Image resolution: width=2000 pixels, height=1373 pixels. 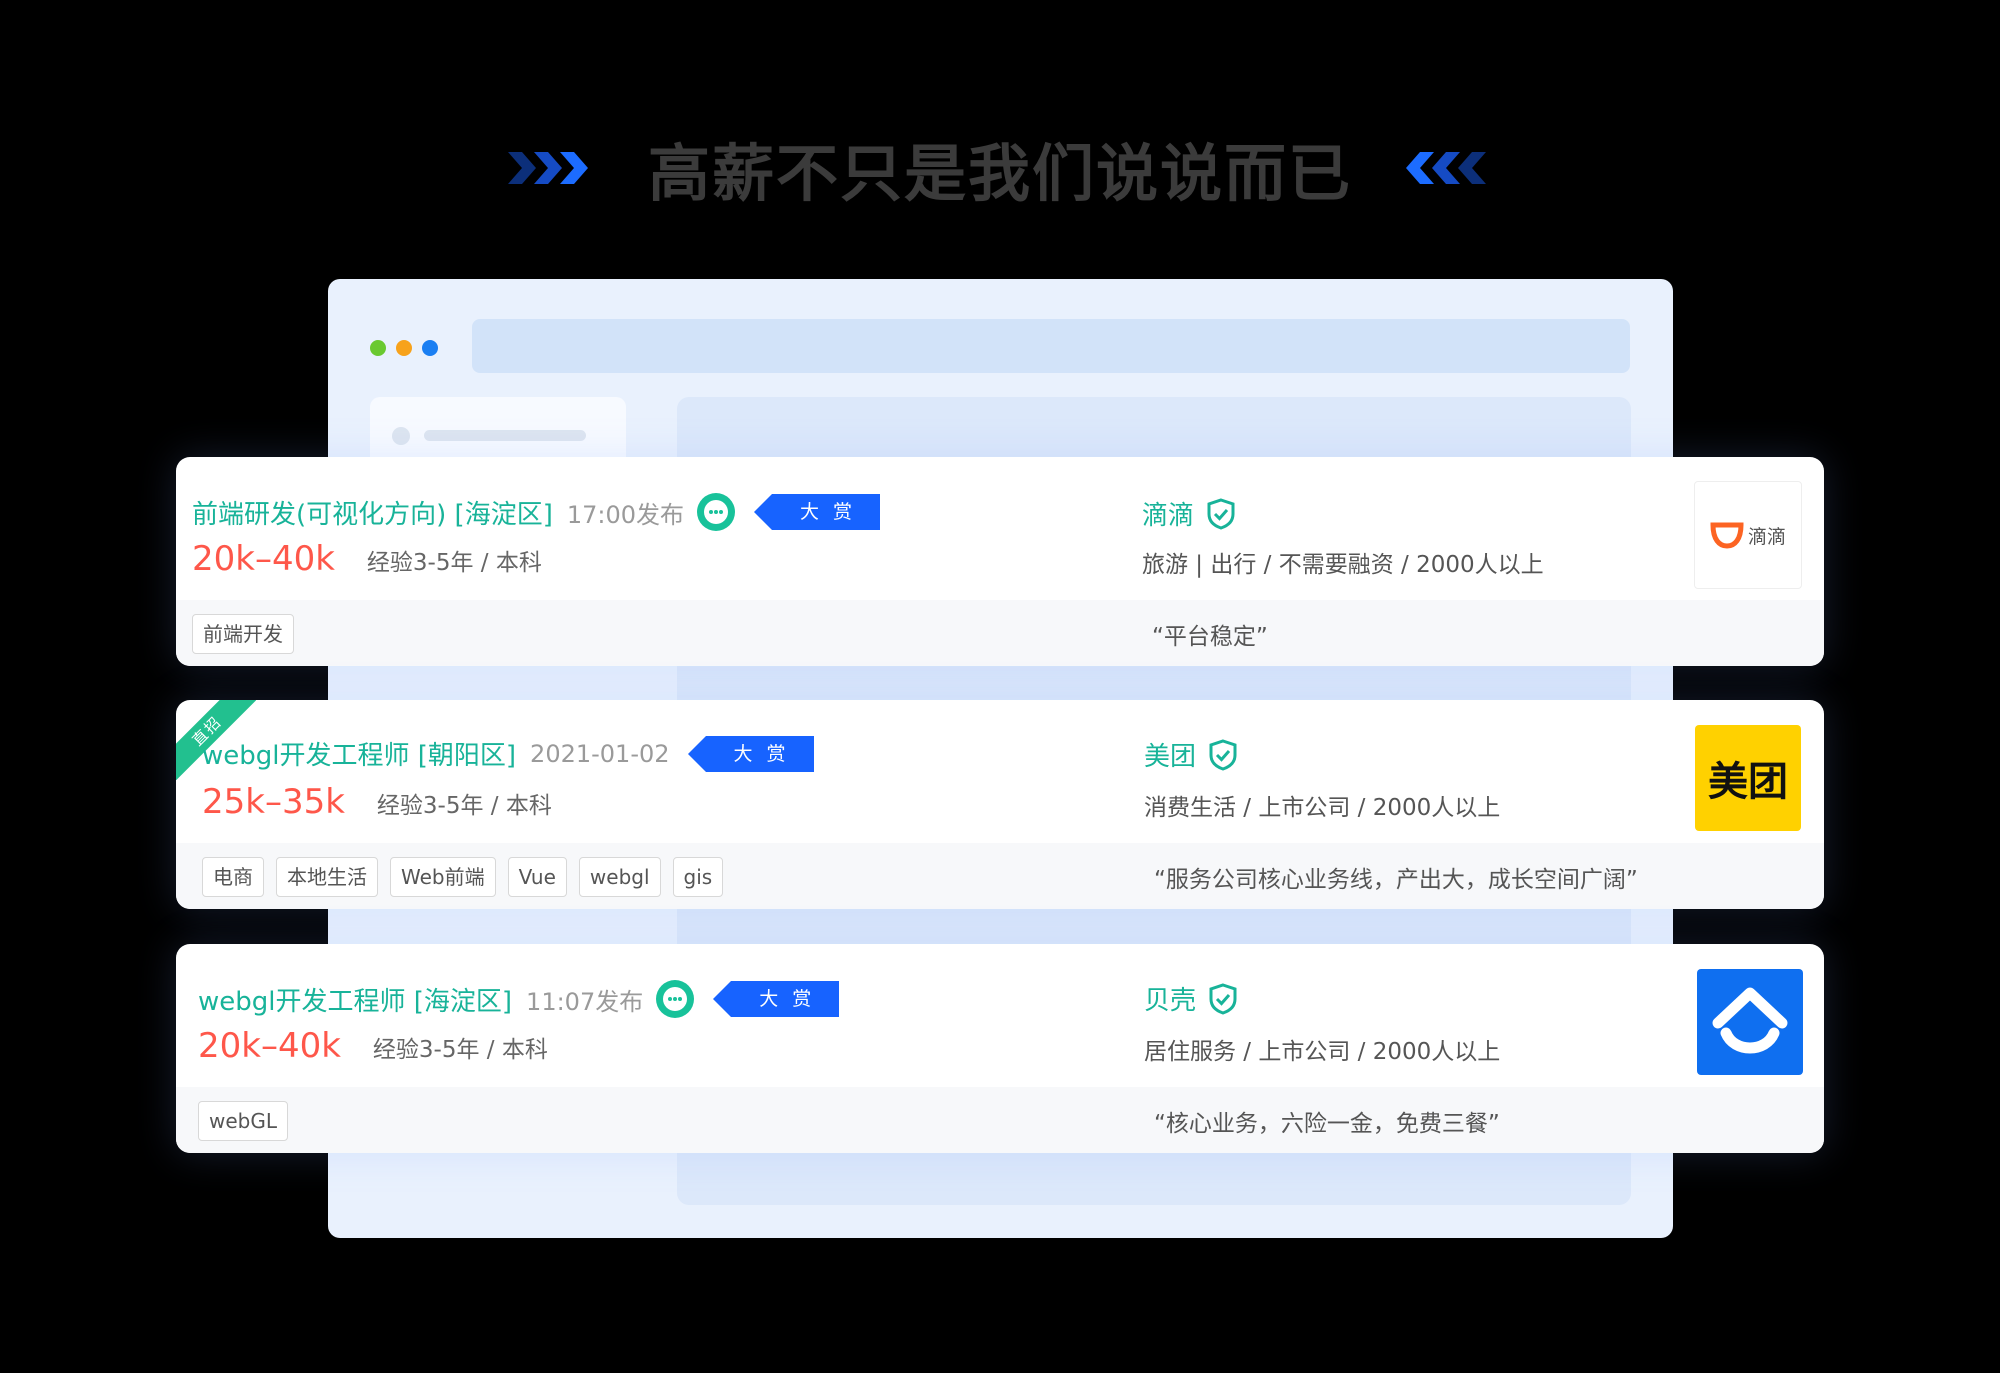 I want to click on salary-row: 25k–35k 经验3-5年 / 本科, so click(x=377, y=802).